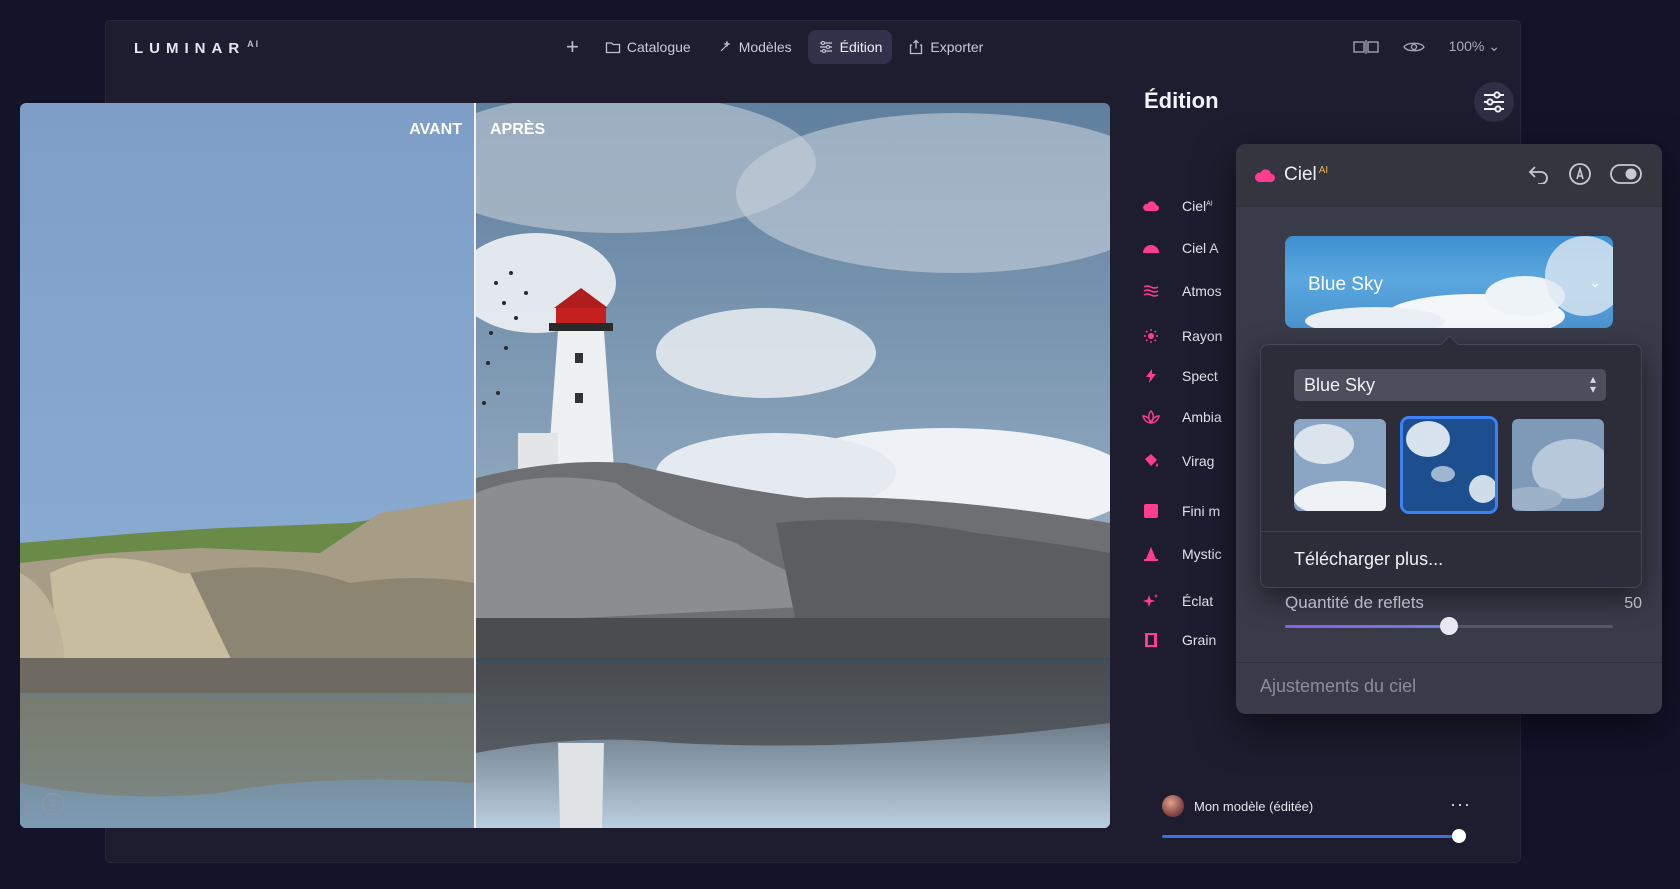 The height and width of the screenshot is (889, 1680). I want to click on tool-ciel: CielAI, so click(1177, 206).